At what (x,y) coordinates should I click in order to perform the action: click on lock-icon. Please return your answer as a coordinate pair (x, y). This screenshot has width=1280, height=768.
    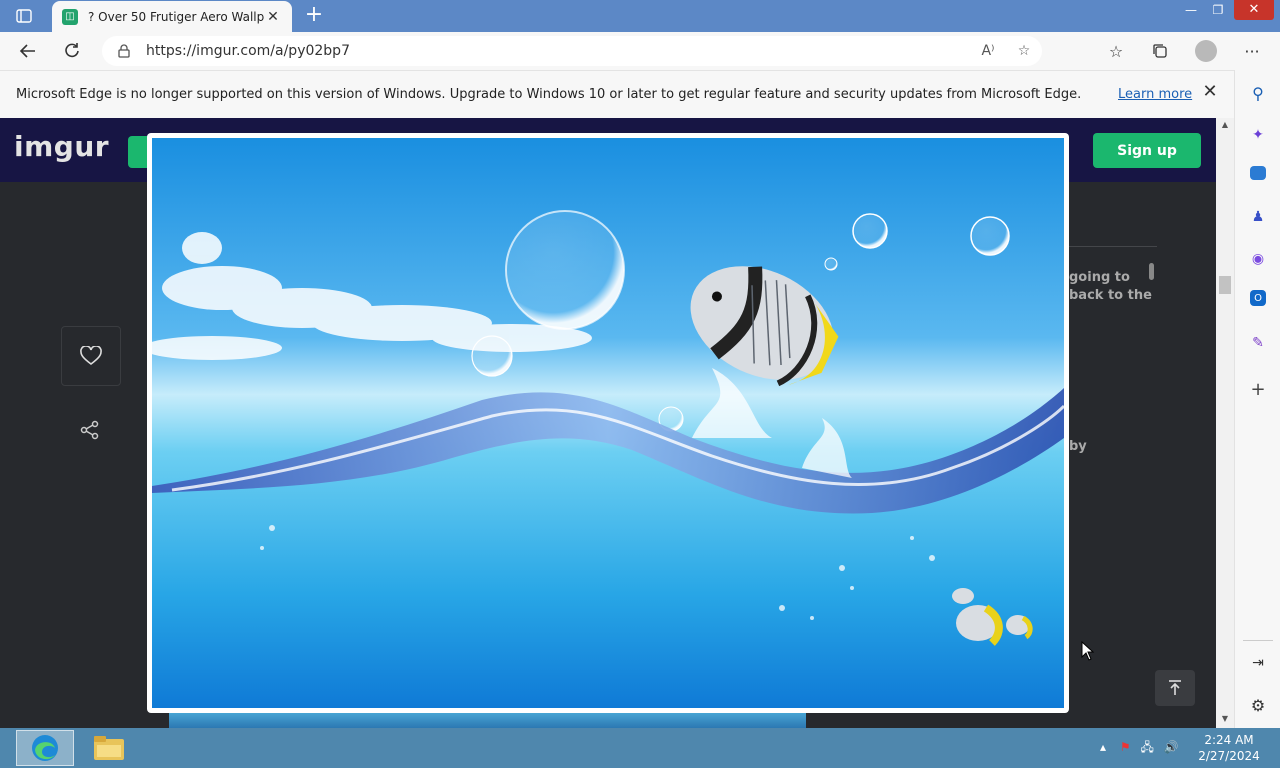
    Looking at the image, I should click on (125, 51).